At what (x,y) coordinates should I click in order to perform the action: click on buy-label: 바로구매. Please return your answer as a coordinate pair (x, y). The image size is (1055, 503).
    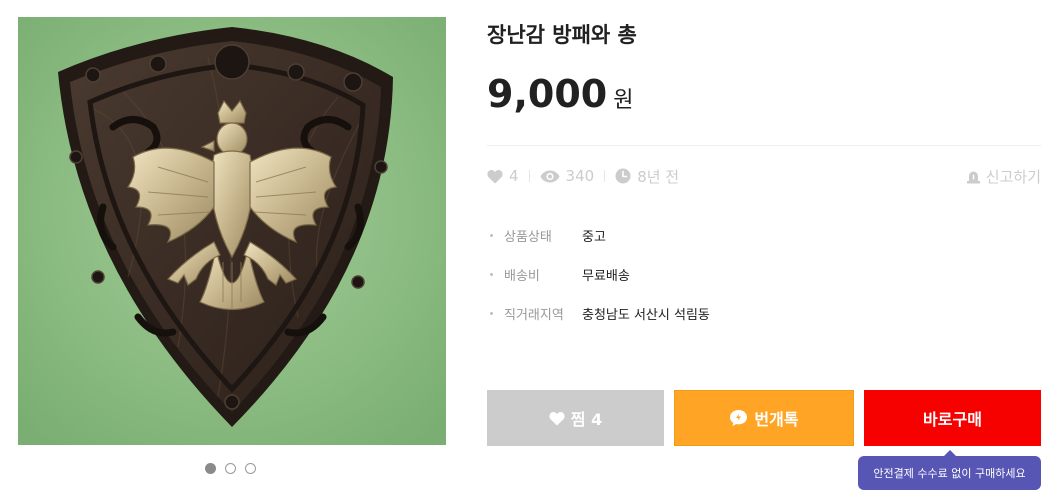
    Looking at the image, I should click on (952, 419).